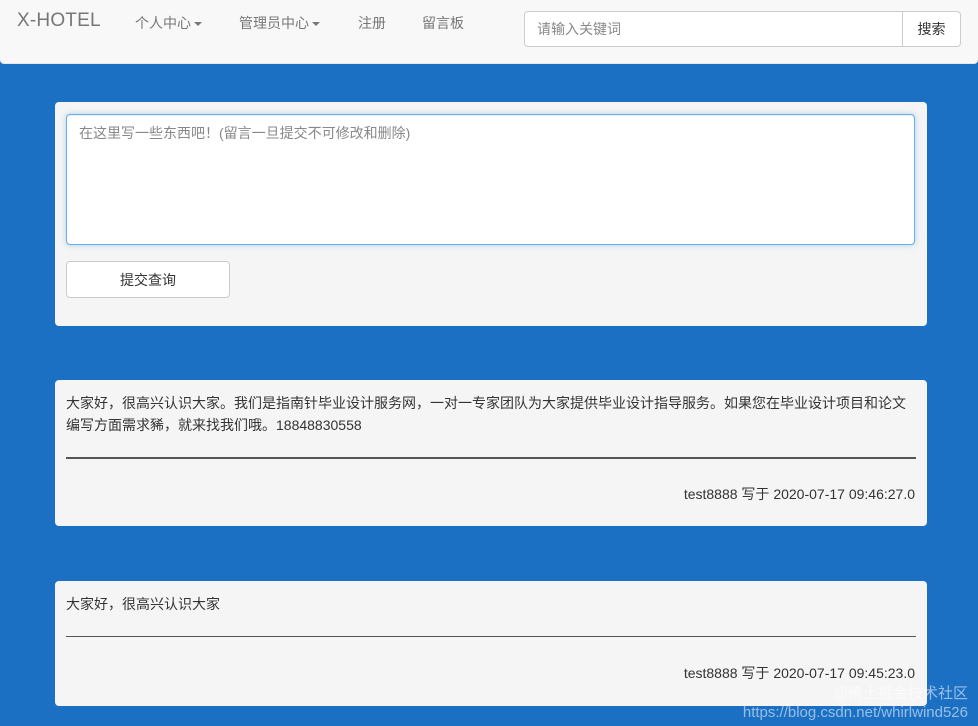 The width and height of the screenshot is (978, 726). Describe the element at coordinates (799, 494) in the screenshot. I see `message-meta: test8888 写于 2020-07-17 09:46:27.0` at that location.